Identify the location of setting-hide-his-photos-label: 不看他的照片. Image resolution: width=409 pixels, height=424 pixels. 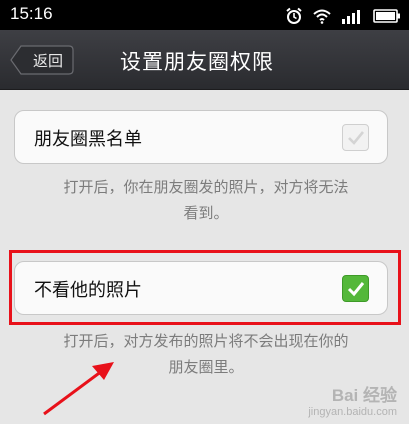
(88, 290).